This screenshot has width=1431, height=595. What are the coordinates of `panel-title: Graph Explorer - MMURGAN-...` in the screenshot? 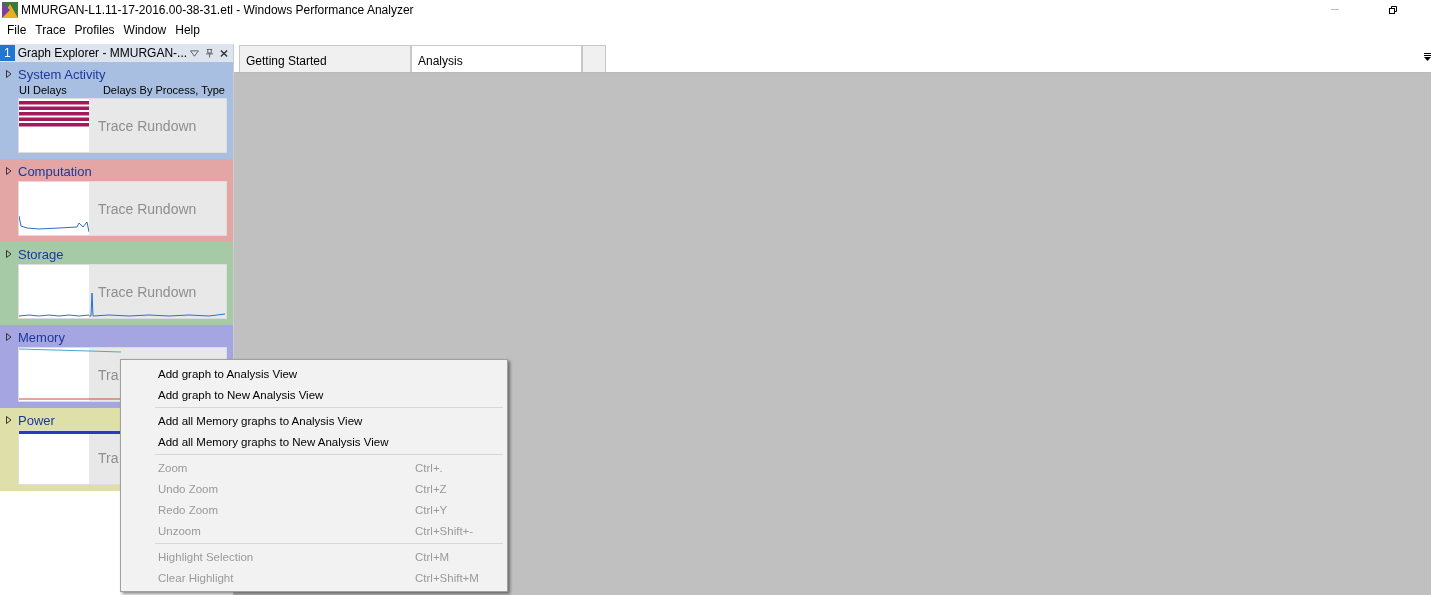 It's located at (102, 53).